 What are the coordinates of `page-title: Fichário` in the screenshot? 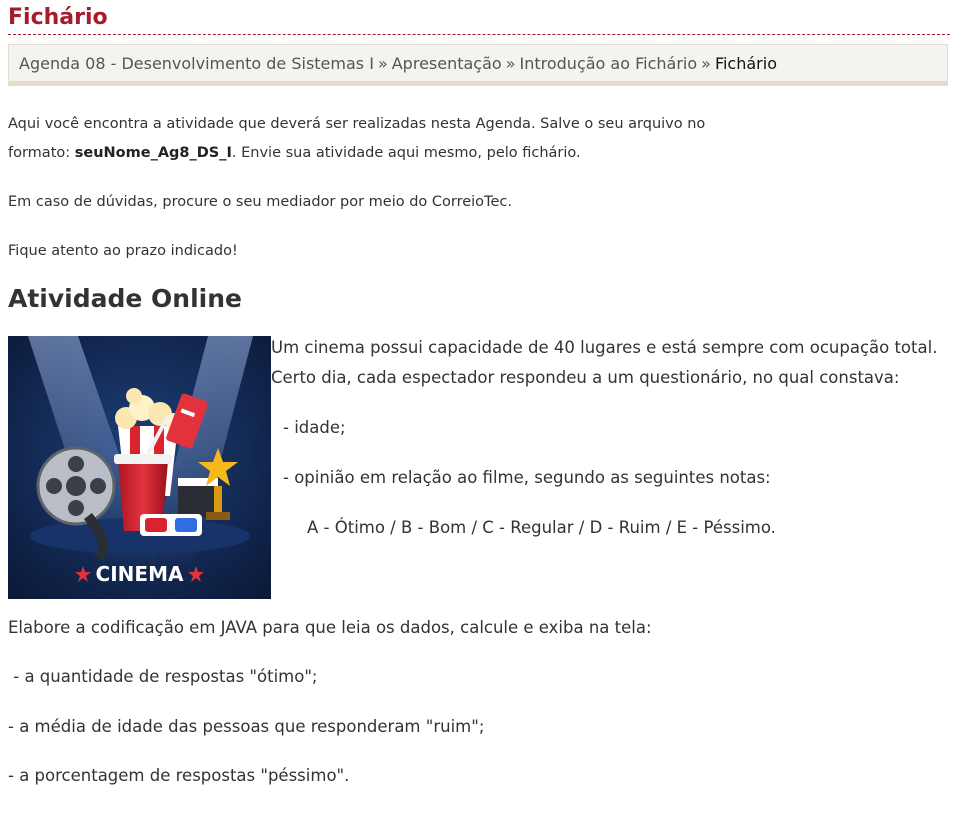 It's located at (479, 17).